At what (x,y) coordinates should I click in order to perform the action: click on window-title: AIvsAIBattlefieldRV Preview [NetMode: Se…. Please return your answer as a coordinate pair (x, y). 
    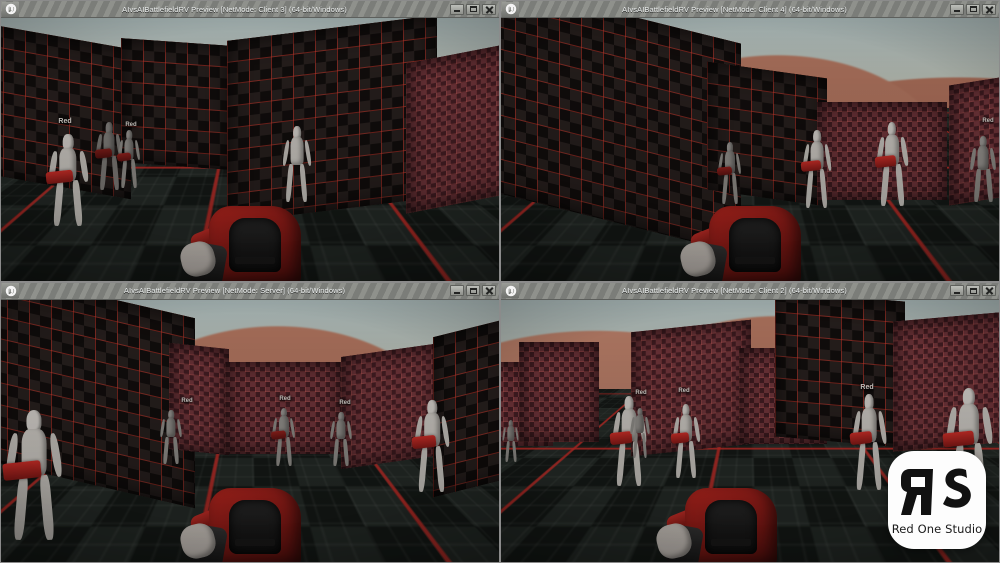
    Looking at the image, I should click on (234, 290).